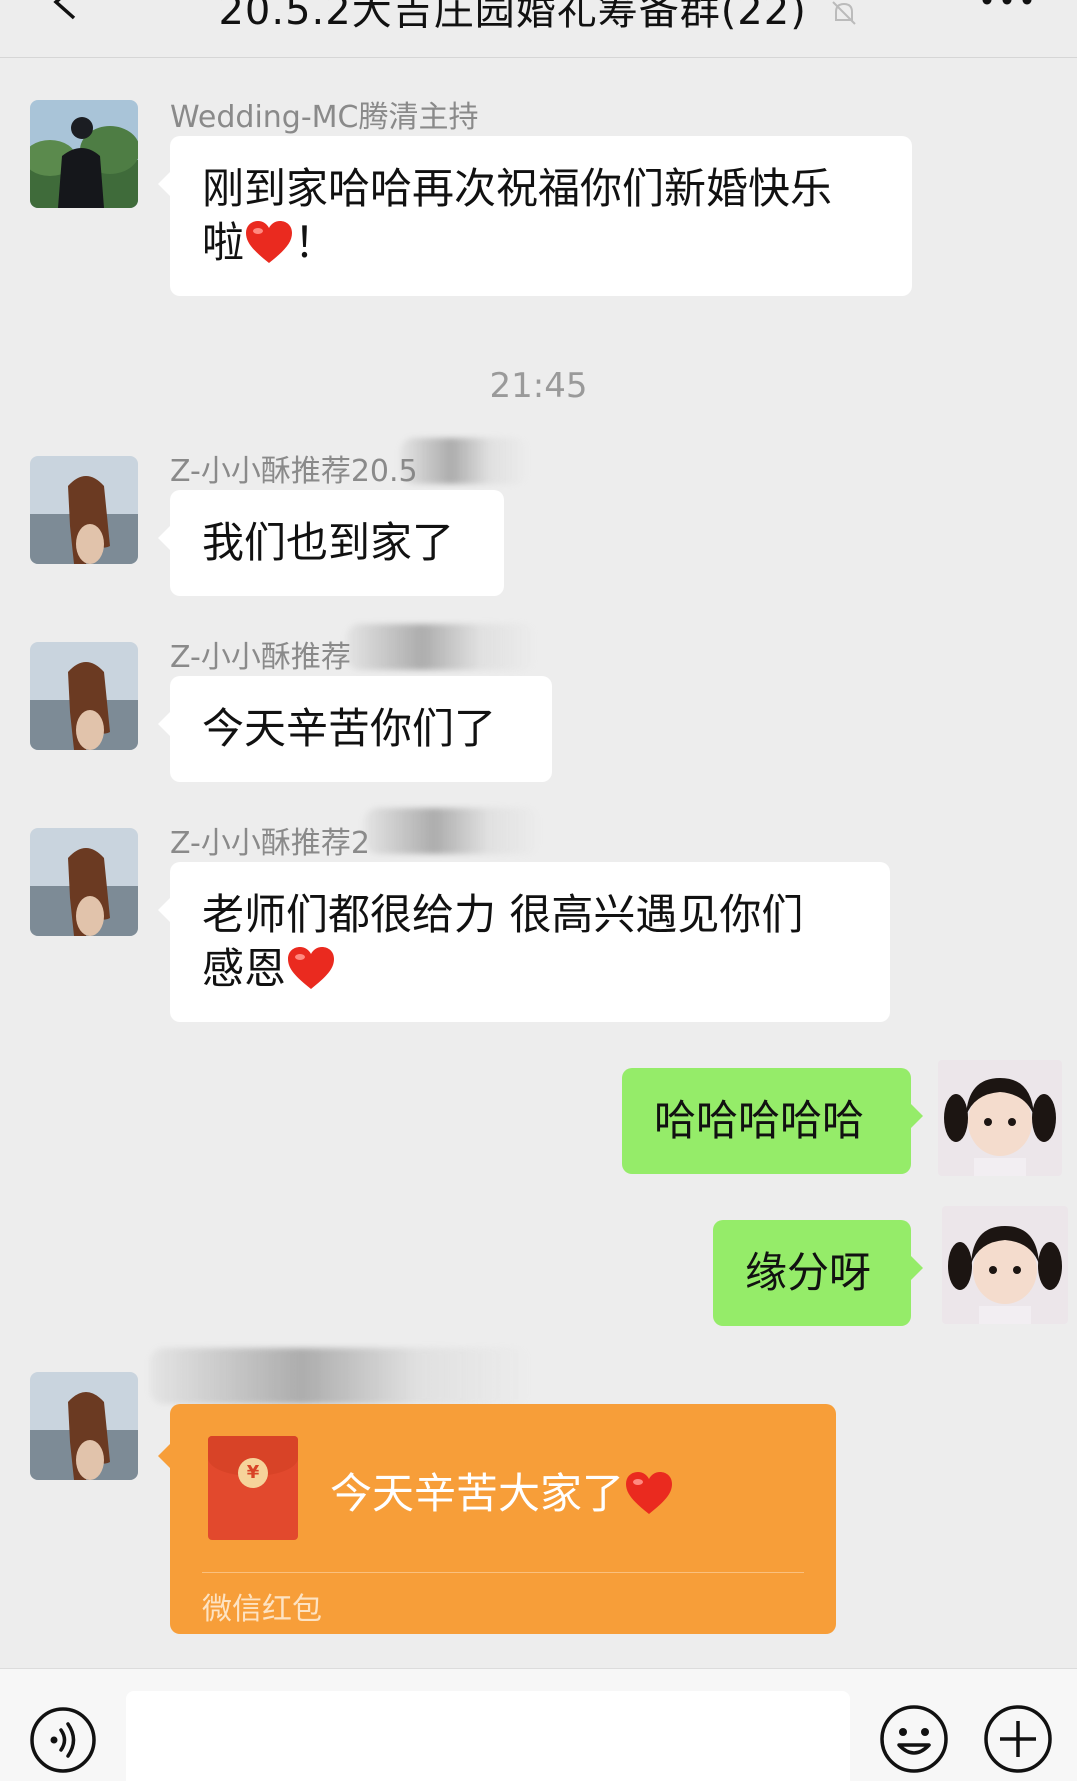 The image size is (1077, 1781). What do you see at coordinates (538, 386) in the screenshot?
I see `timestamp: 21:45` at bounding box center [538, 386].